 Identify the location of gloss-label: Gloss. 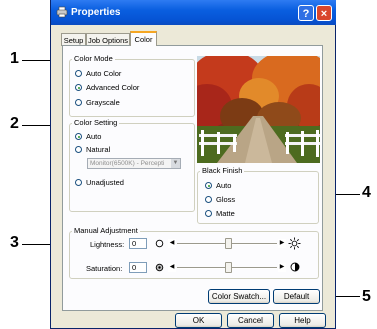
(225, 199).